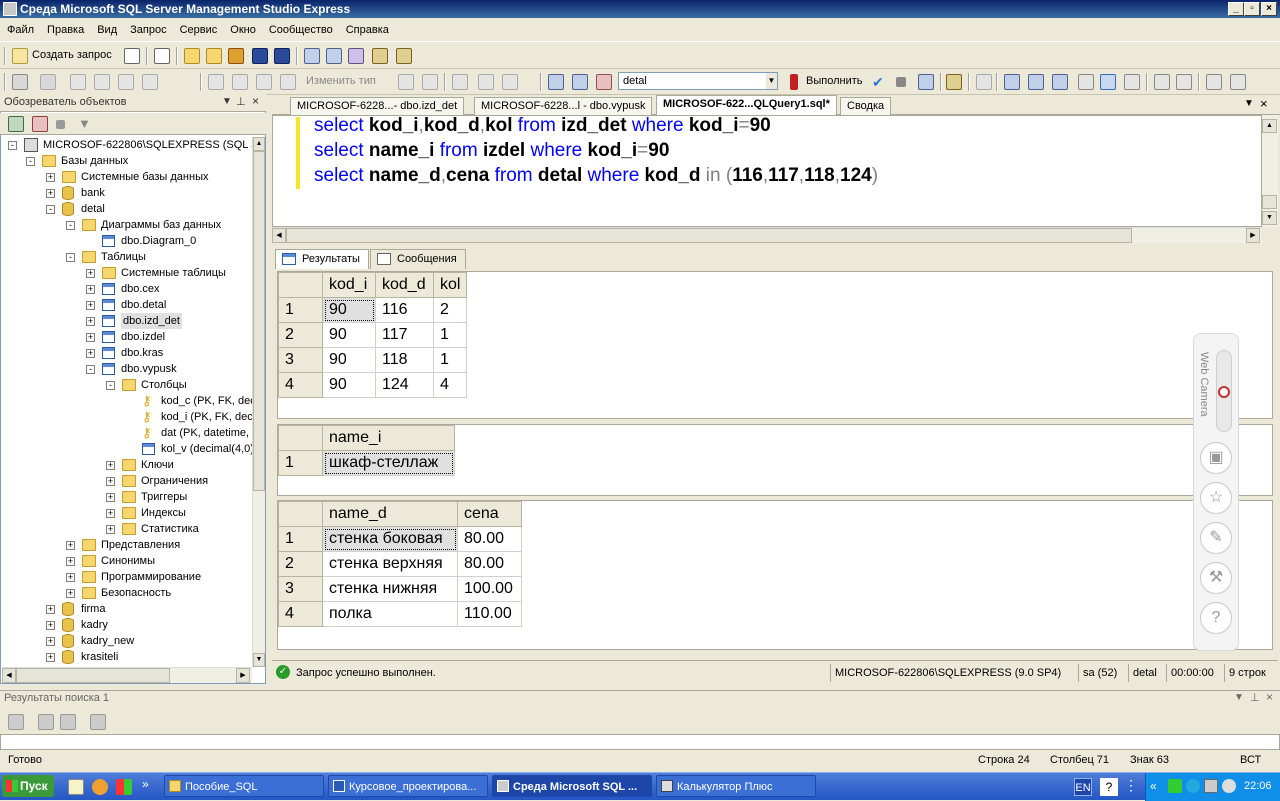  What do you see at coordinates (1131, 785) in the screenshot?
I see `tray-options-icon: ⋮` at bounding box center [1131, 785].